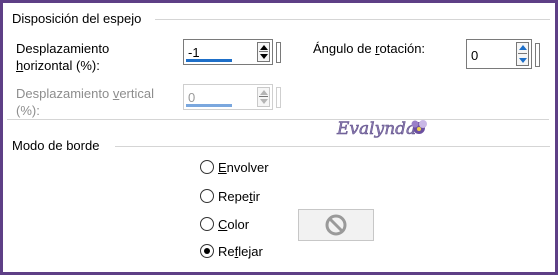 The height and width of the screenshot is (275, 558). I want to click on no-color-icon, so click(336, 225).